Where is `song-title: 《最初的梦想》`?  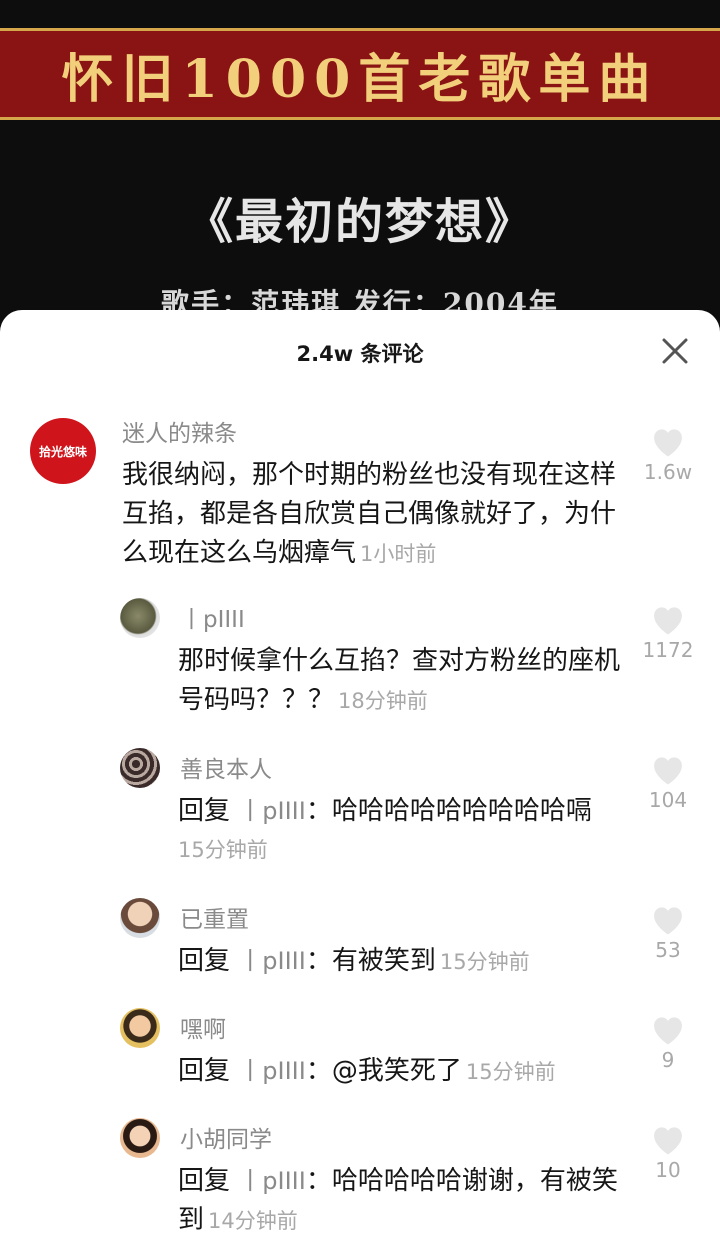
song-title: 《最初的梦想》 is located at coordinates (359, 222).